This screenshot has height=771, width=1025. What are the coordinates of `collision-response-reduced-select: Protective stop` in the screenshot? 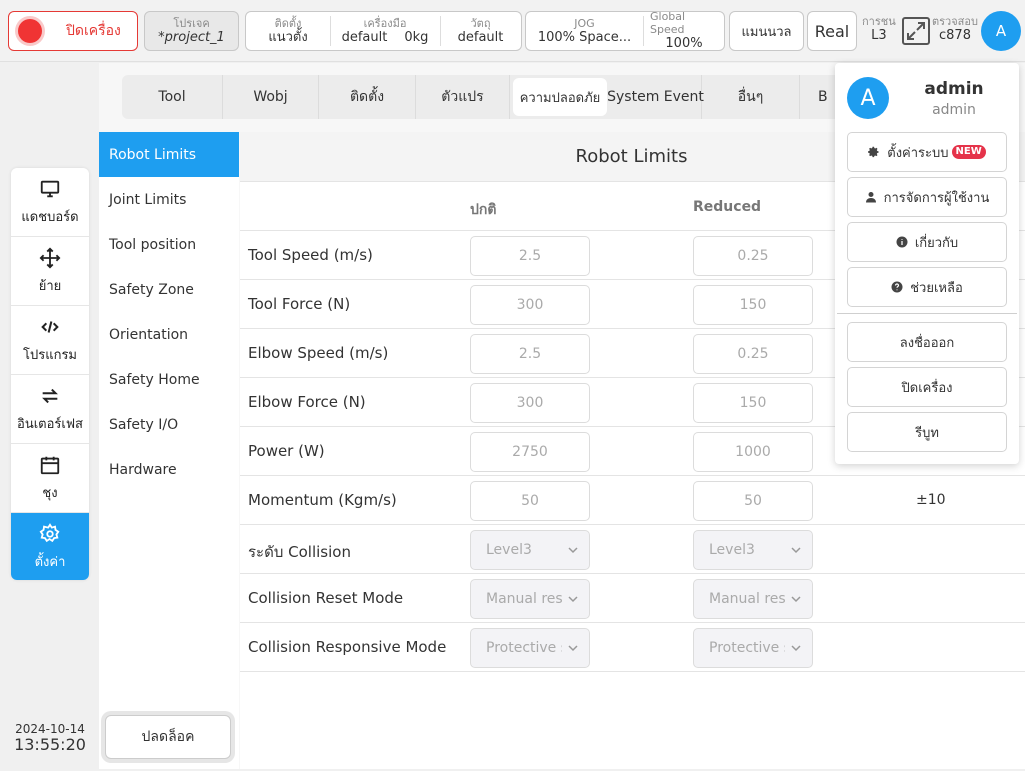 It's located at (753, 648).